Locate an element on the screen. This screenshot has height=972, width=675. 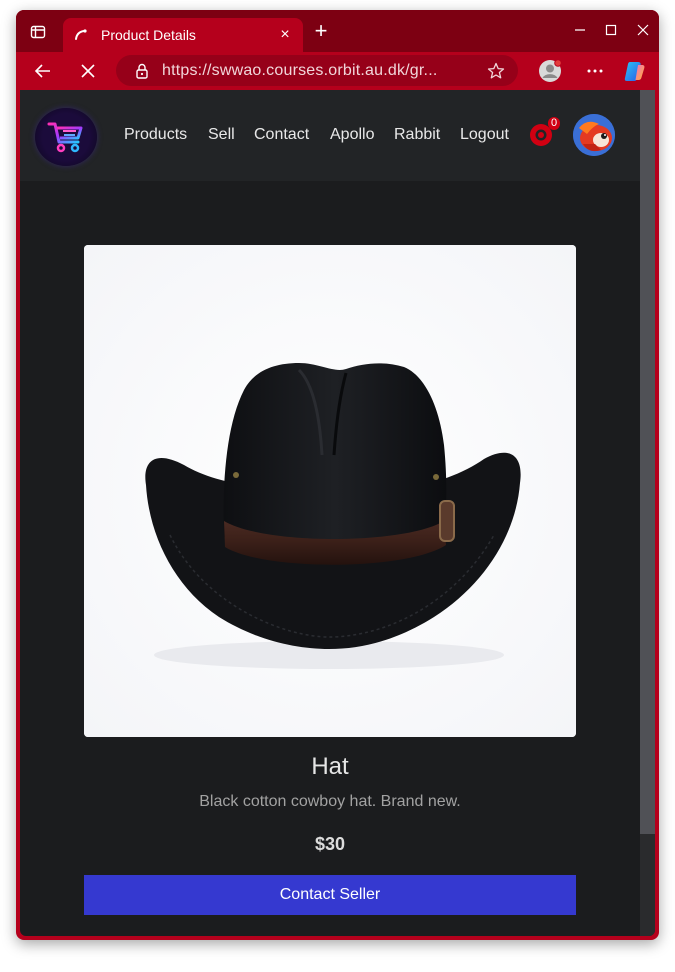
scrollbar is located at coordinates (647, 513).